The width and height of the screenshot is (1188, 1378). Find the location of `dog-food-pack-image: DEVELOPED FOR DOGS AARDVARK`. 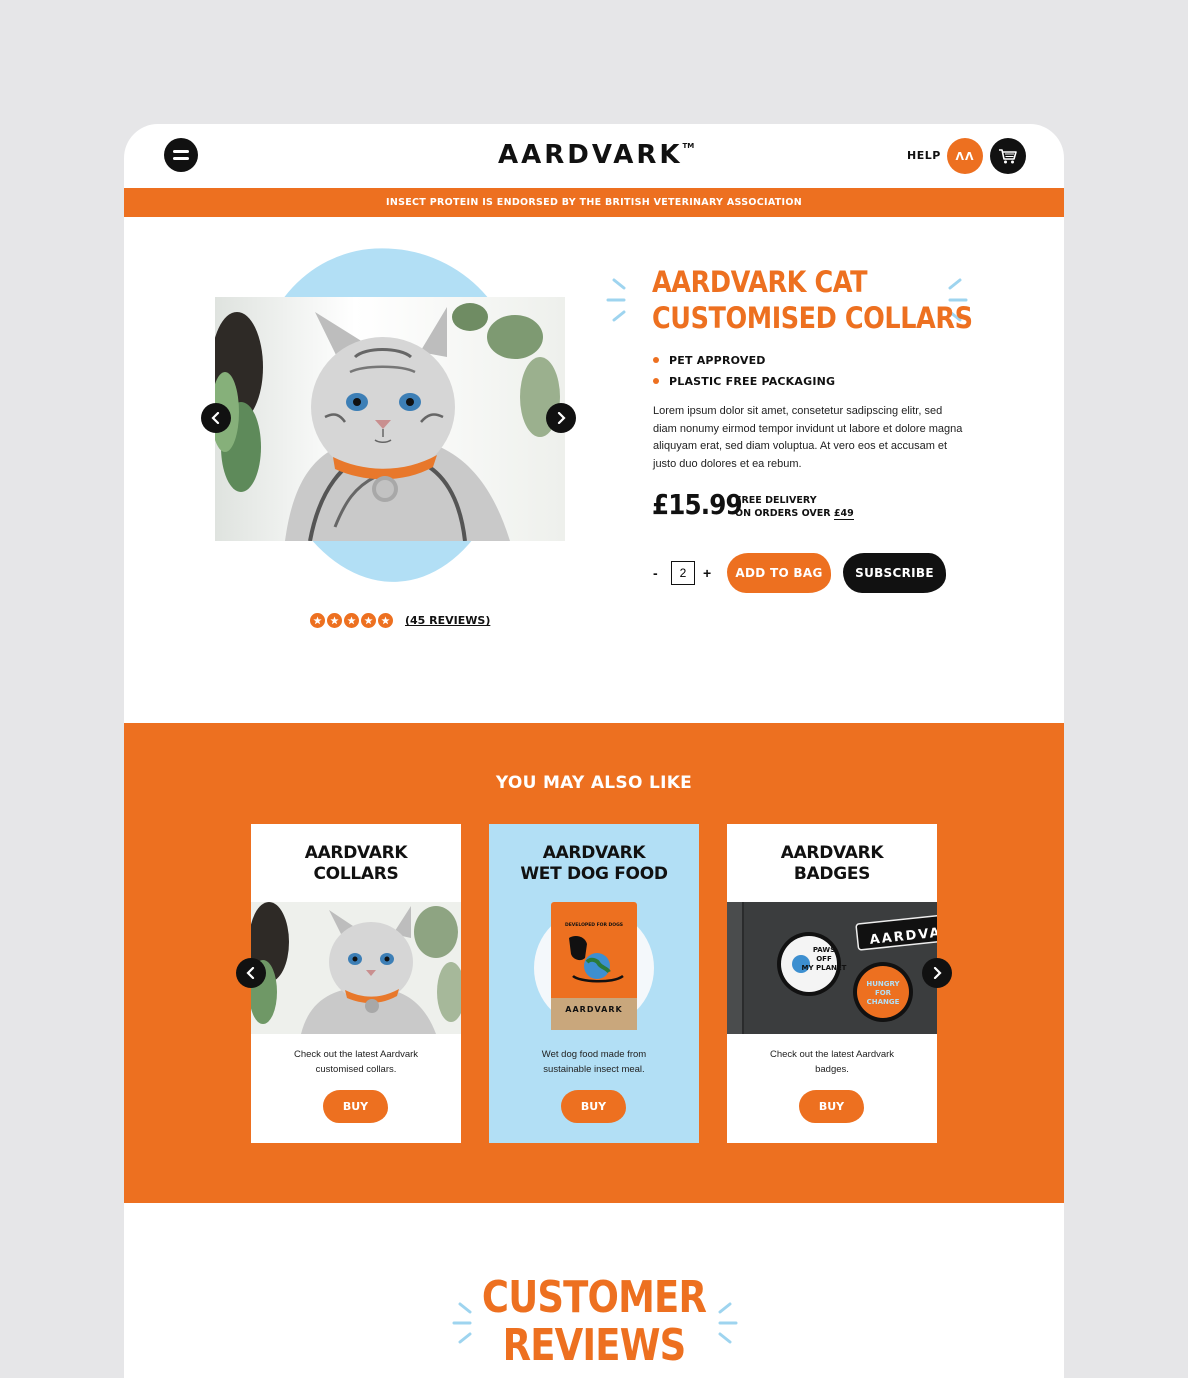

dog-food-pack-image: DEVELOPED FOR DOGS AARDVARK is located at coordinates (594, 966).